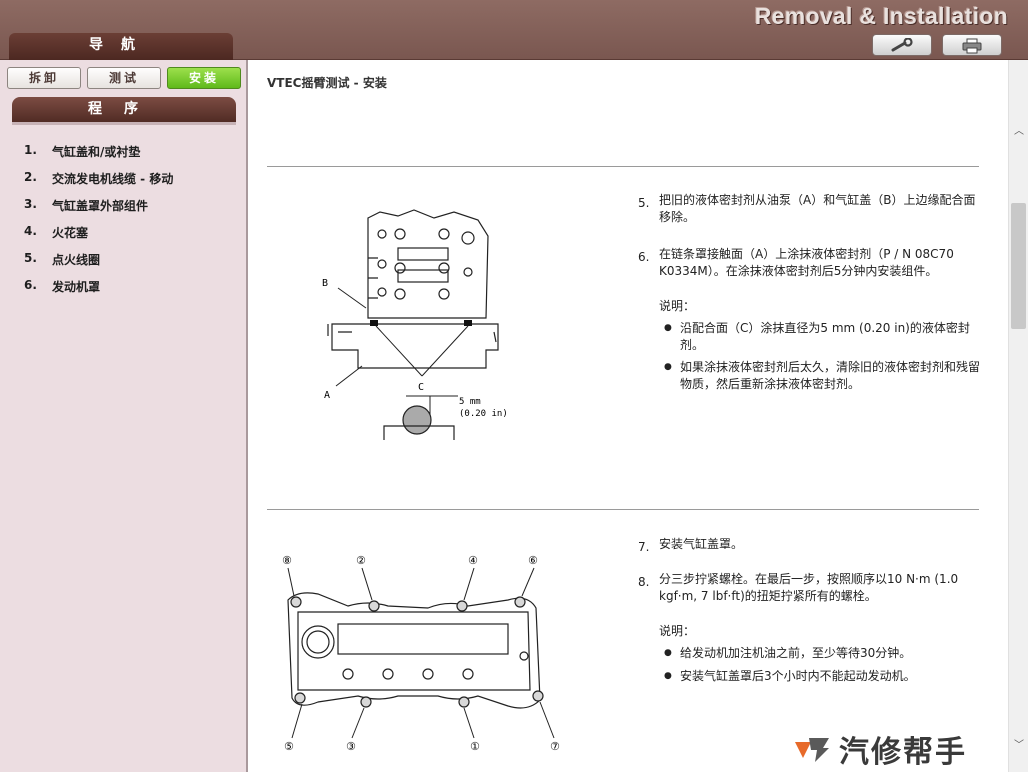 The height and width of the screenshot is (772, 1028). Describe the element at coordinates (821, 676) in the screenshot. I see `note-item: 安装气缸盖罩后3个小时内不能起动发动机。` at that location.